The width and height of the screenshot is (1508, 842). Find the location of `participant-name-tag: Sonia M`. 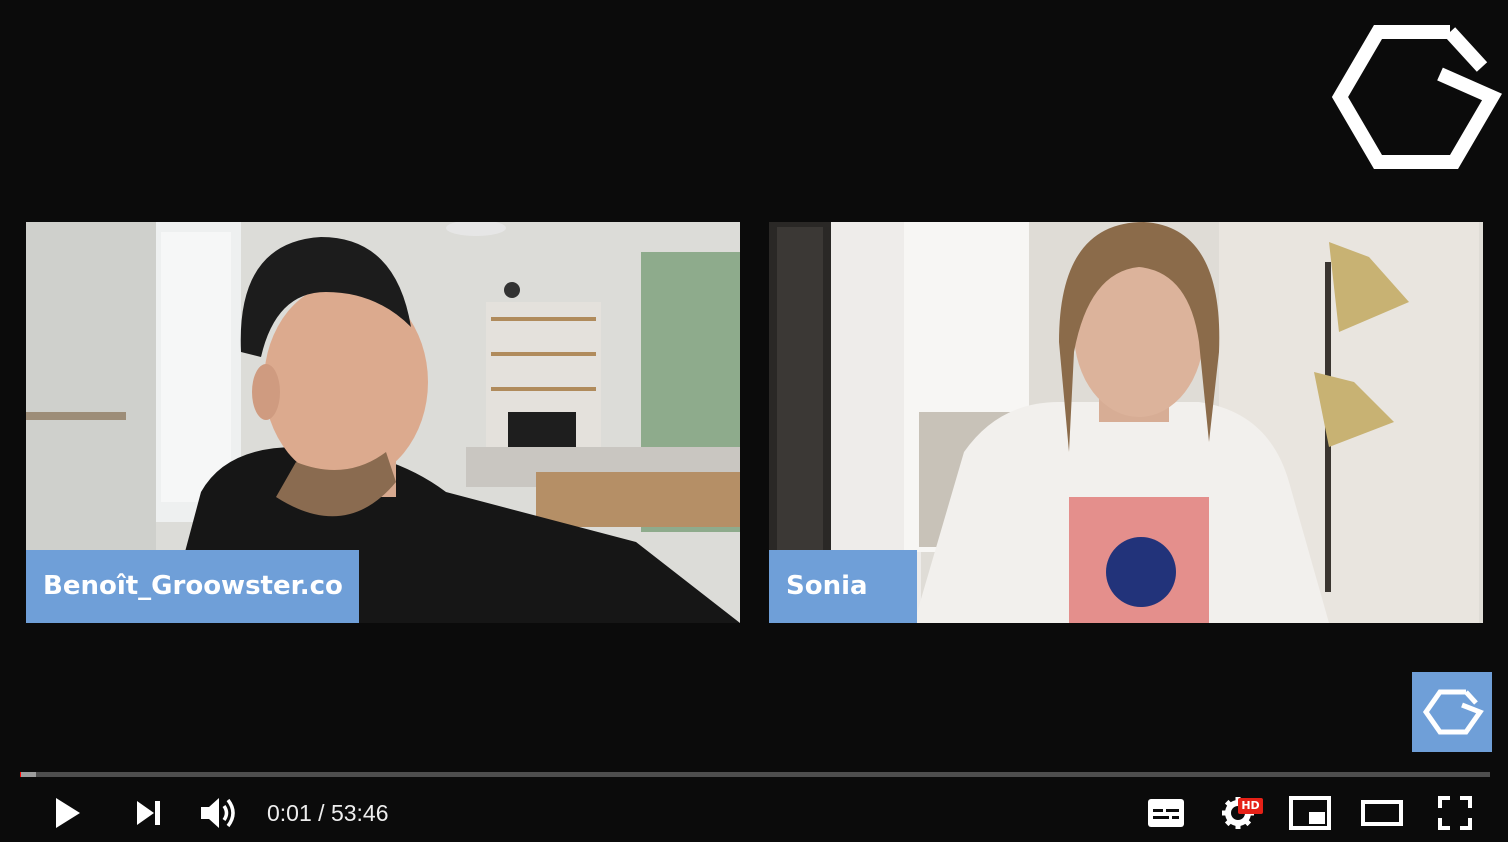

participant-name-tag: Sonia M is located at coordinates (843, 586).